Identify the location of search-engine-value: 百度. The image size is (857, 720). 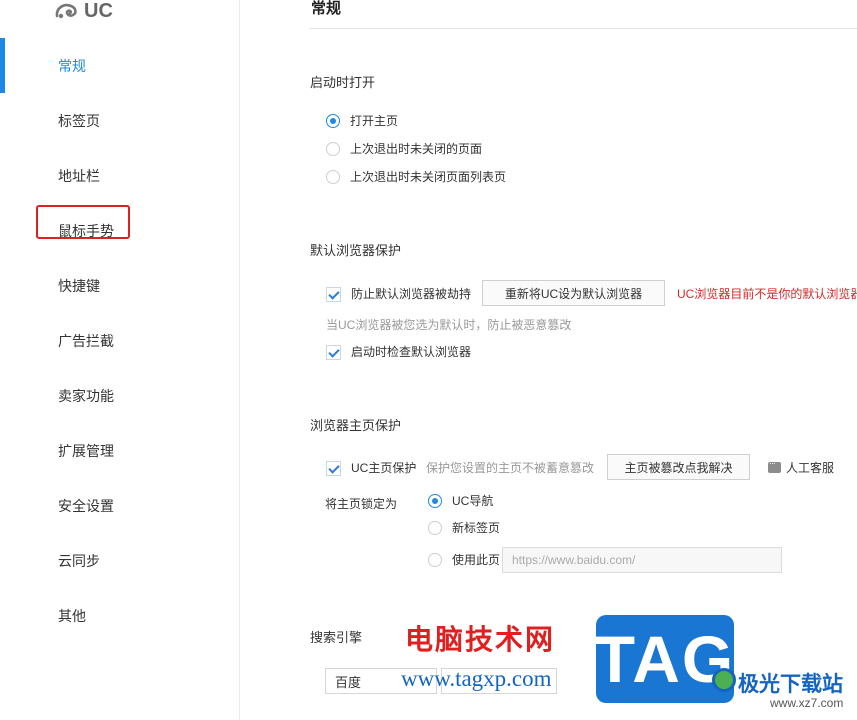
(348, 682).